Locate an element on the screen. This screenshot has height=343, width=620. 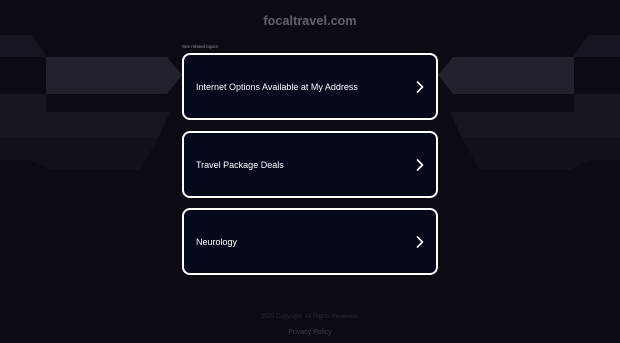
footer-copyright: 2025 Copyright. All Rights Reserved. is located at coordinates (310, 317).